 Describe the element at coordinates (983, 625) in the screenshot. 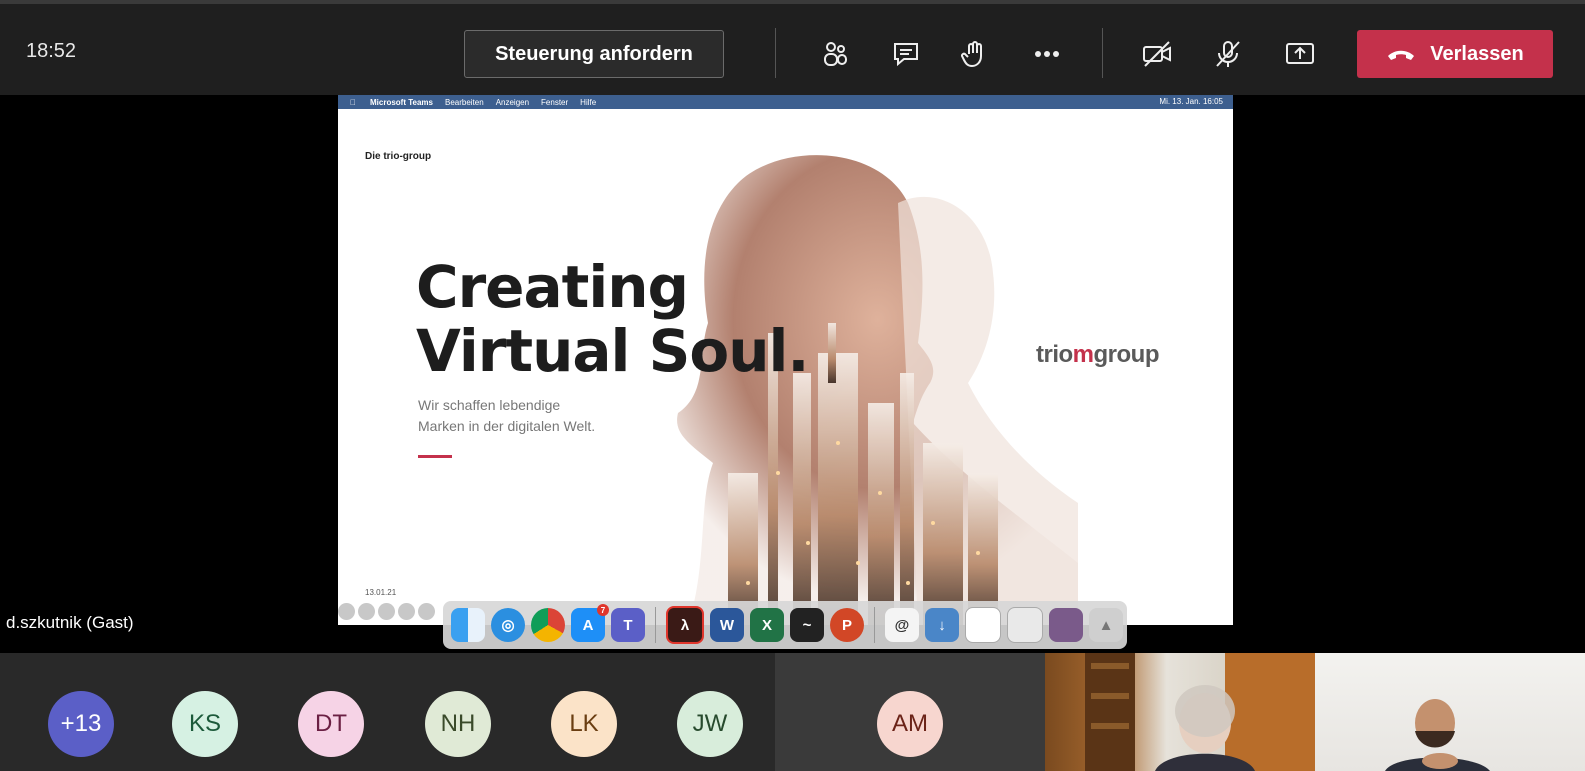

I see `document-icon` at that location.